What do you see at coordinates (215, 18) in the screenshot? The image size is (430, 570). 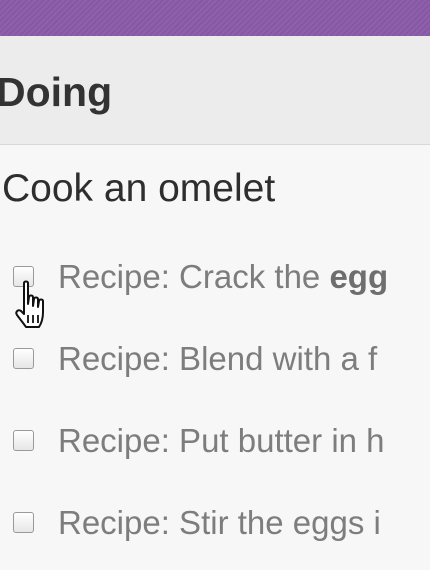 I see `top-bar` at bounding box center [215, 18].